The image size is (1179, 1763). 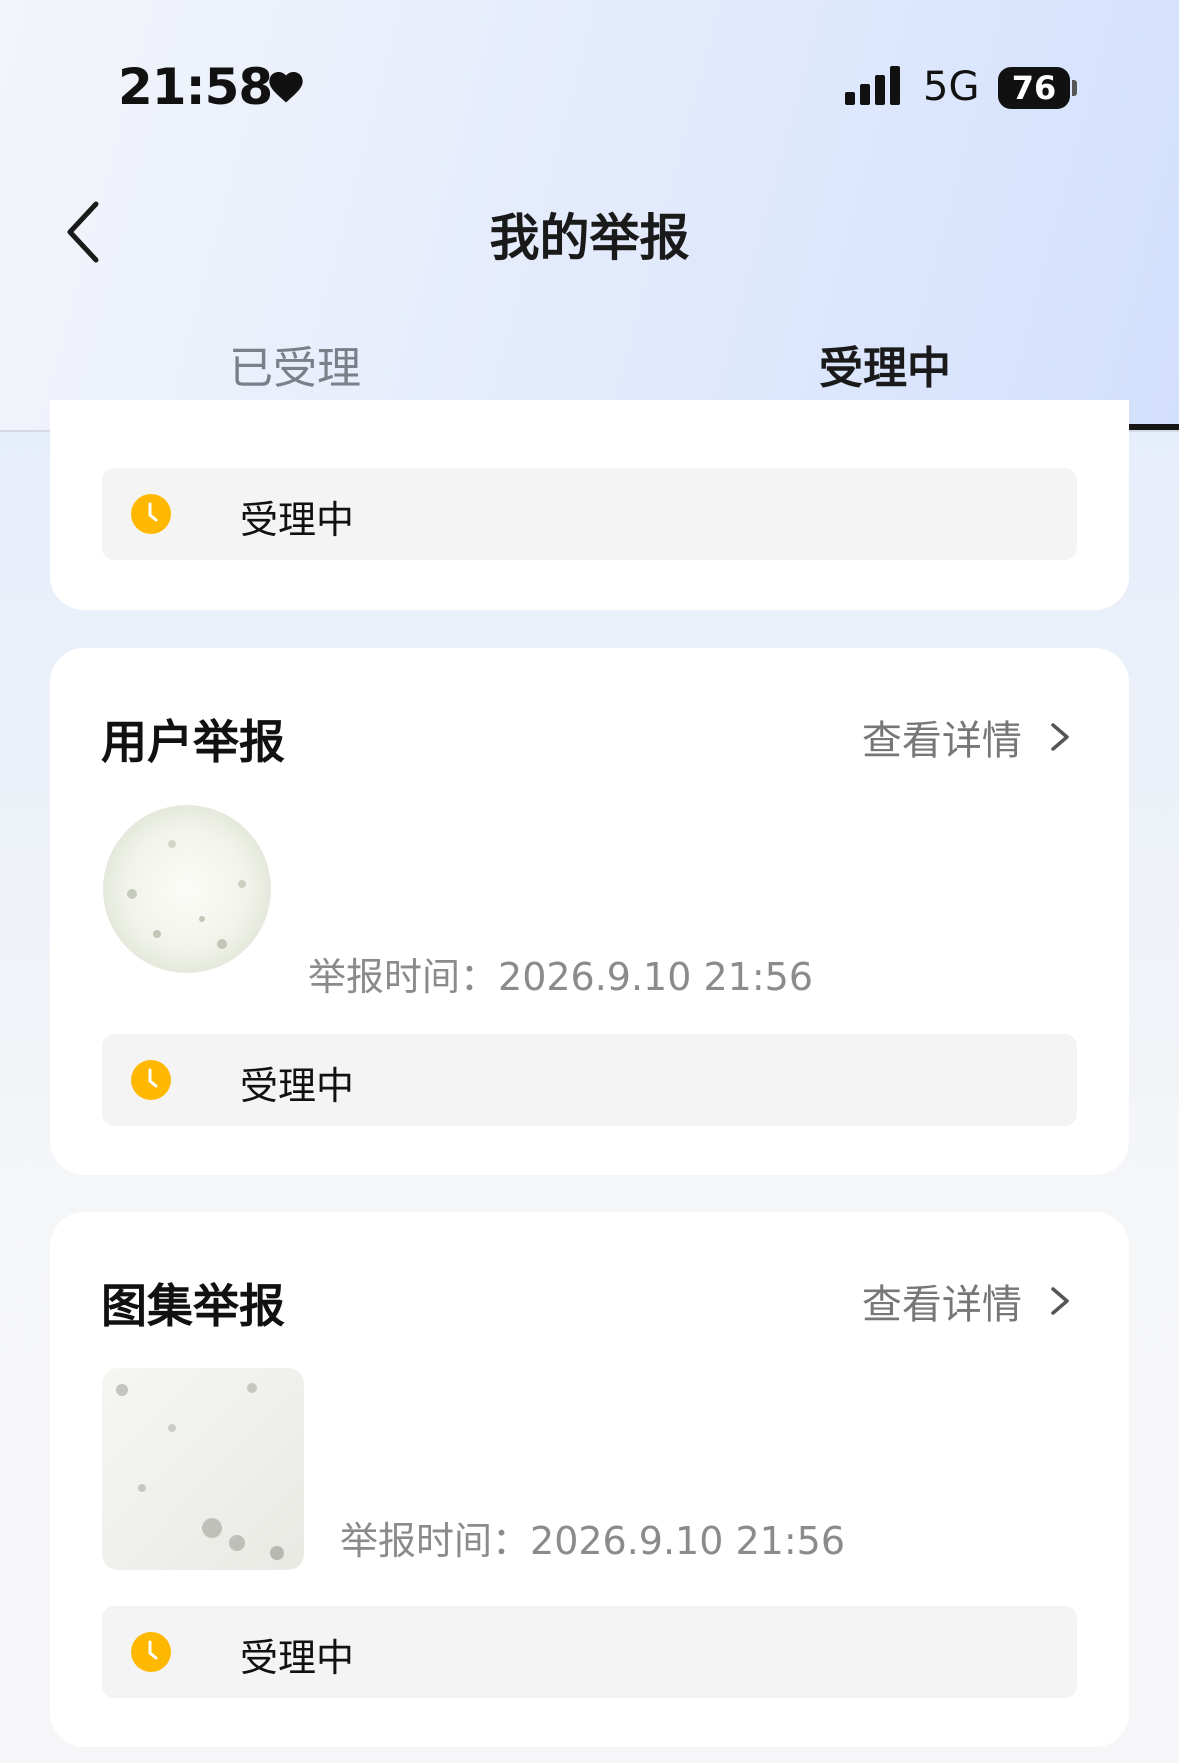 I want to click on battery-level: 76, so click(x=1034, y=88).